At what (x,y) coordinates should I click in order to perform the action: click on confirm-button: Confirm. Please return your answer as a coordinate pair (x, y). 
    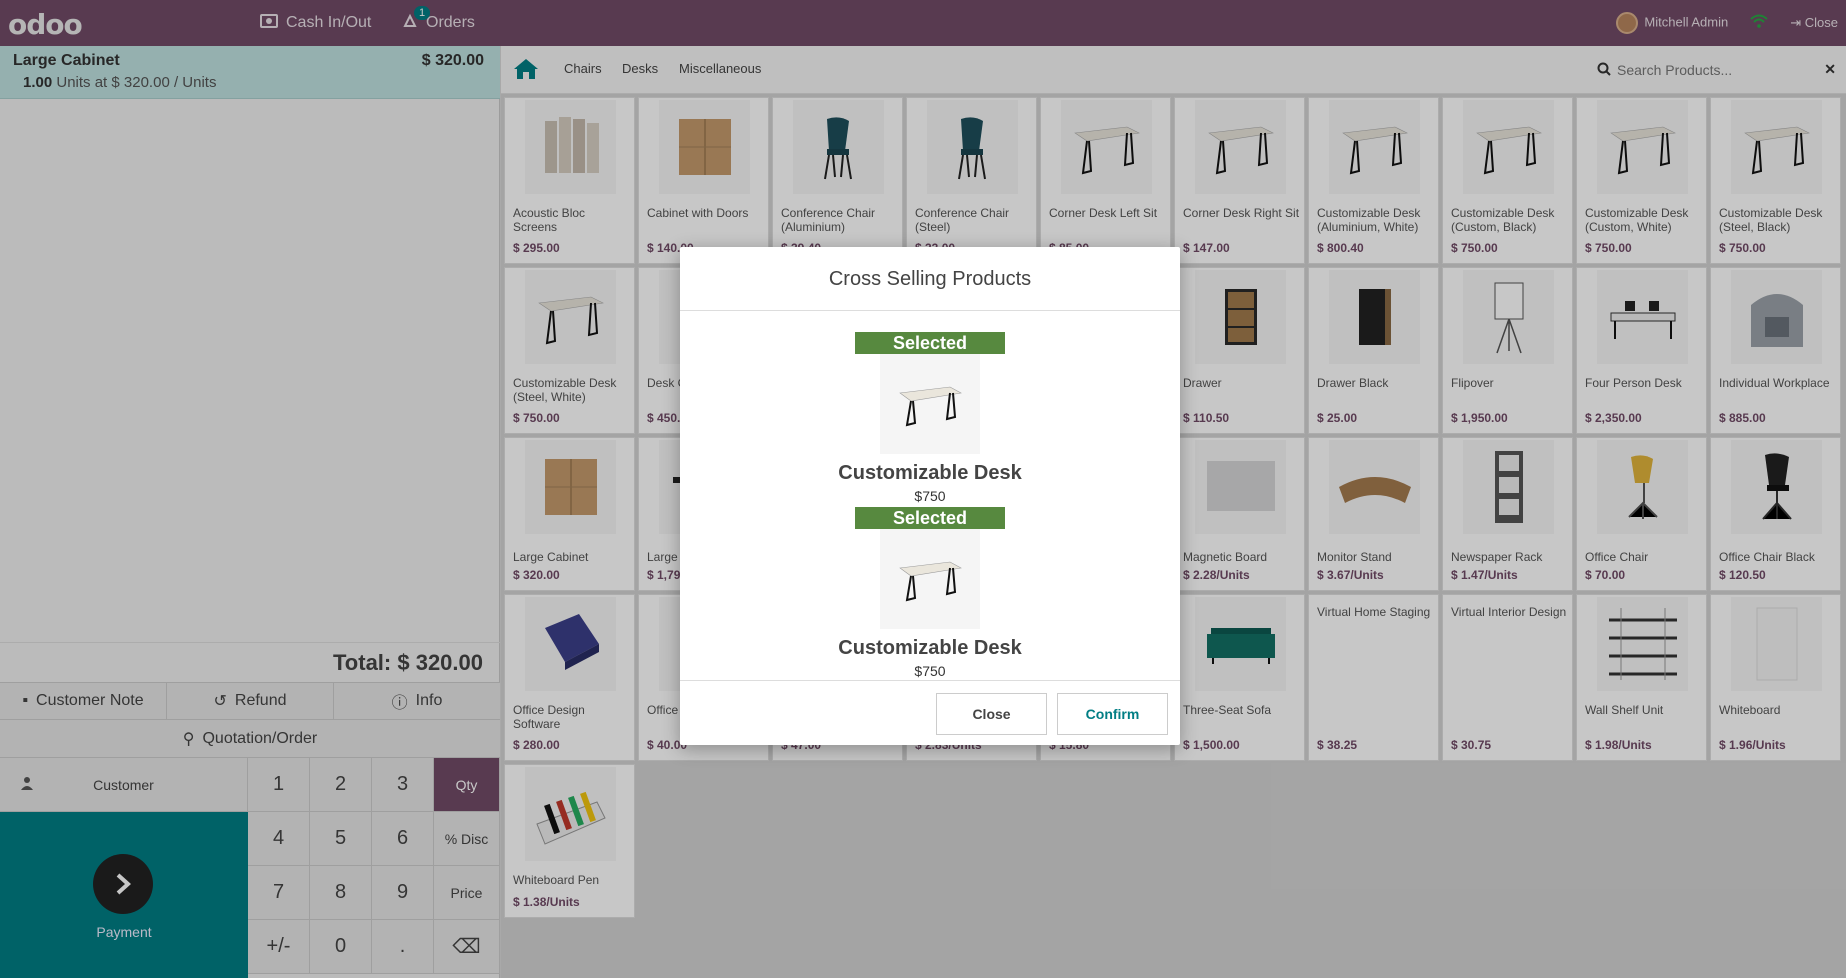
    Looking at the image, I should click on (1112, 714).